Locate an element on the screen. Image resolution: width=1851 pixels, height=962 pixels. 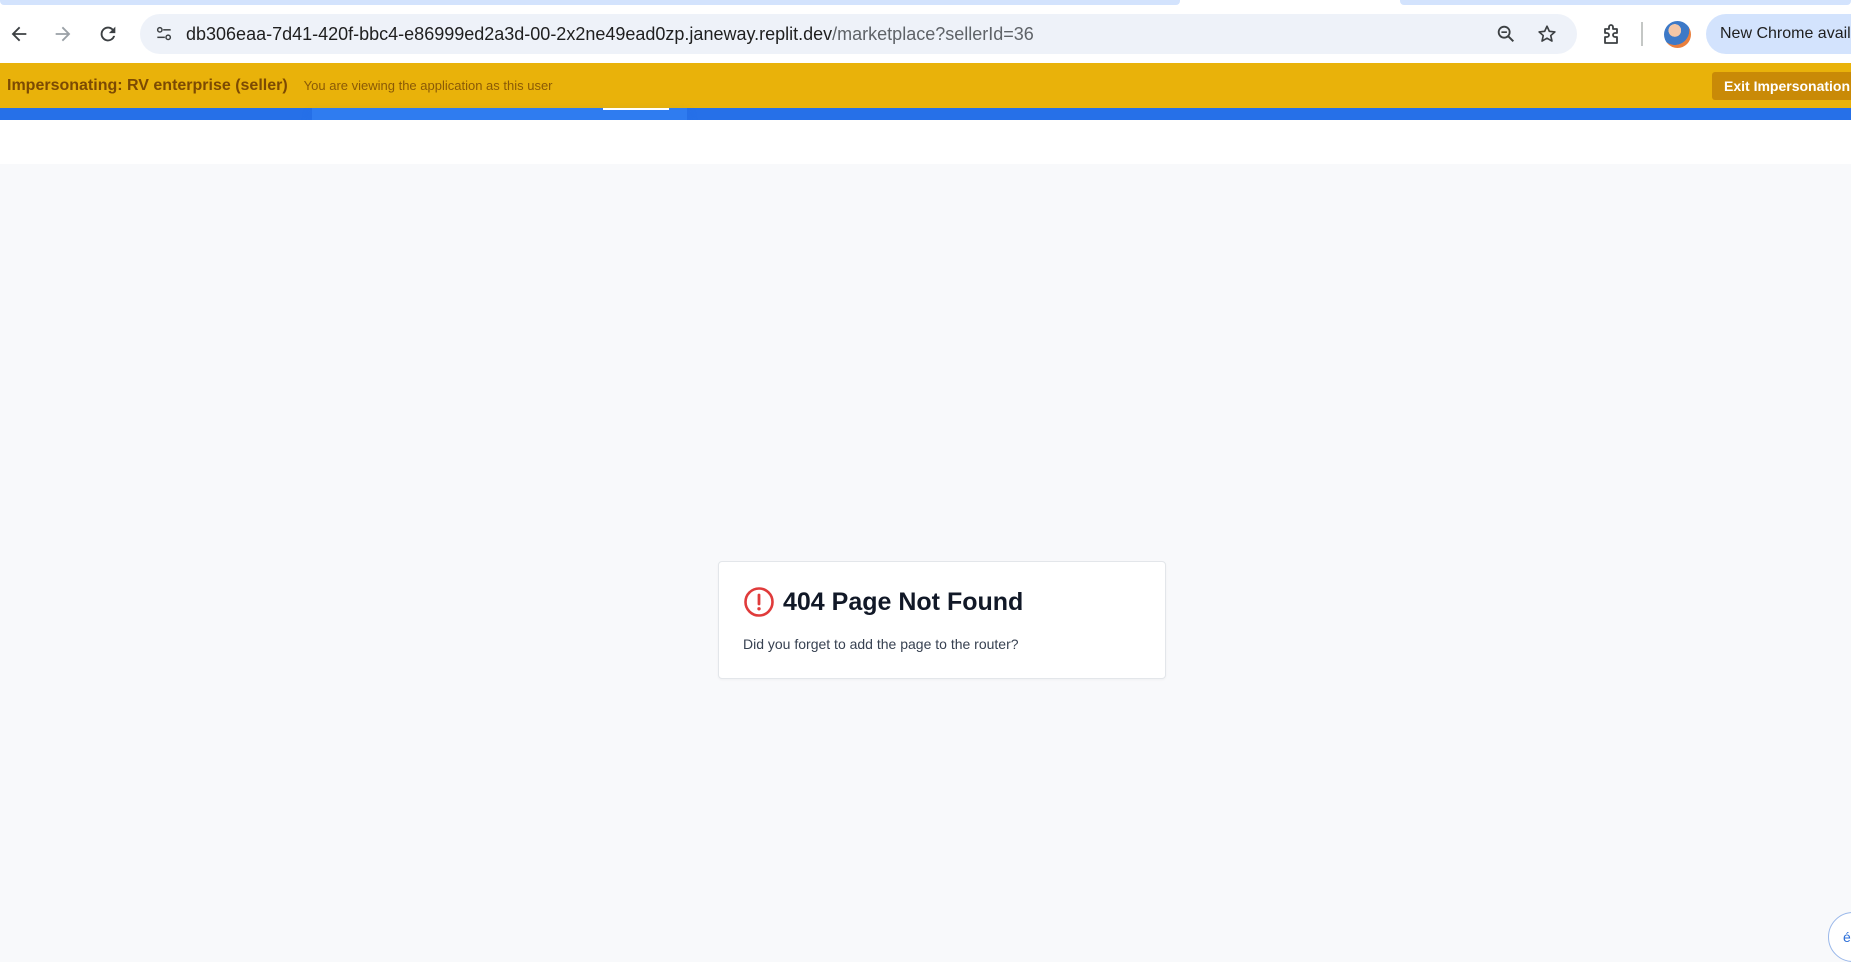
tab-strip is located at coordinates (590, 2).